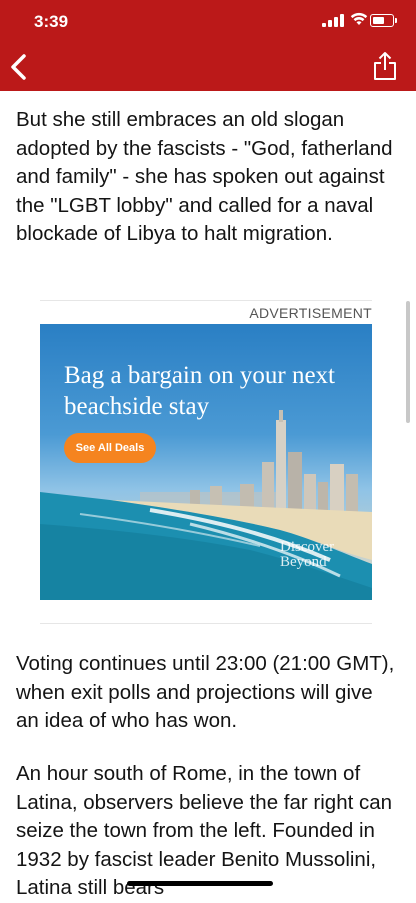 Image resolution: width=416 pixels, height=903 pixels. What do you see at coordinates (110, 448) in the screenshot?
I see `see-all-deals-button: See All Deals` at bounding box center [110, 448].